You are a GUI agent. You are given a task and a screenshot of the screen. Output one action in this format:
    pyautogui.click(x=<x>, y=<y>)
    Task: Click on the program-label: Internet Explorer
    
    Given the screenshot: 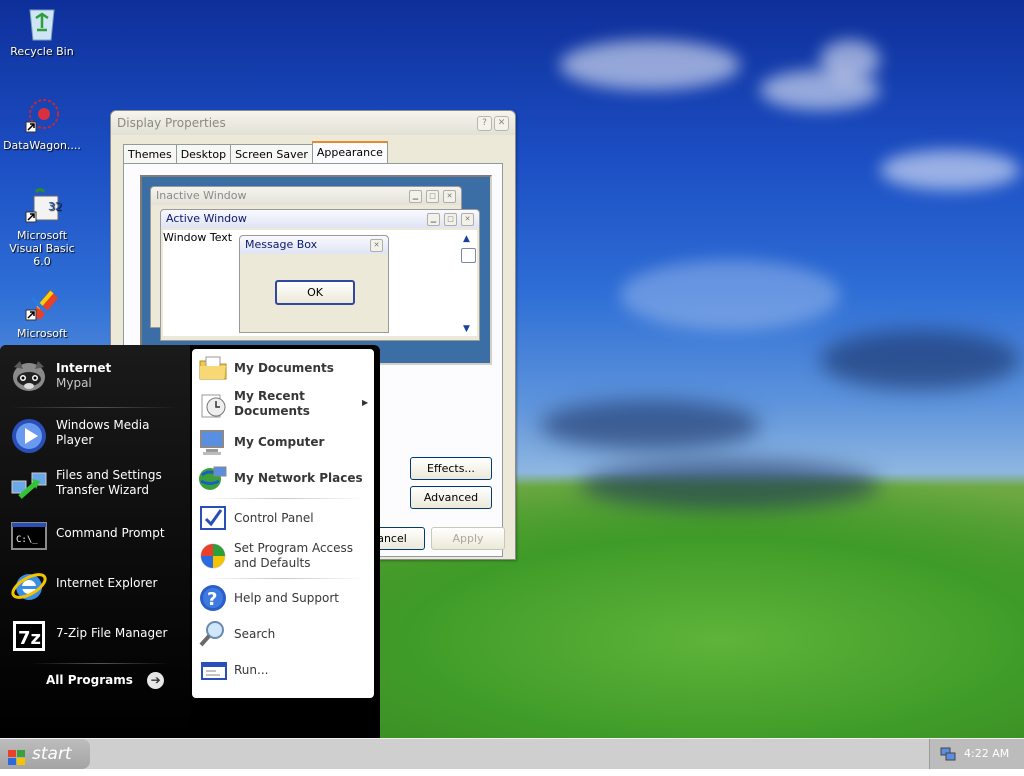 What is the action you would take?
    pyautogui.click(x=107, y=582)
    